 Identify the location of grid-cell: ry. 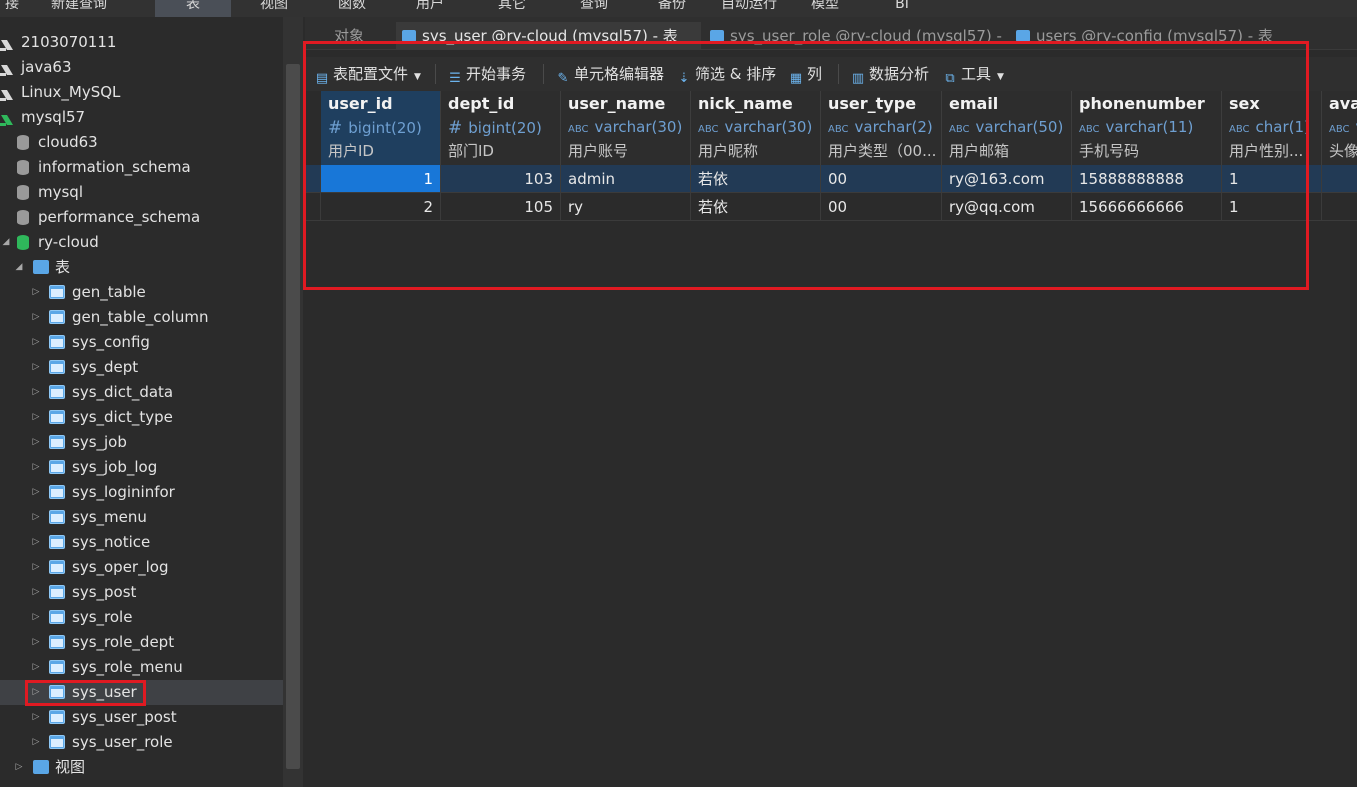
(626, 207).